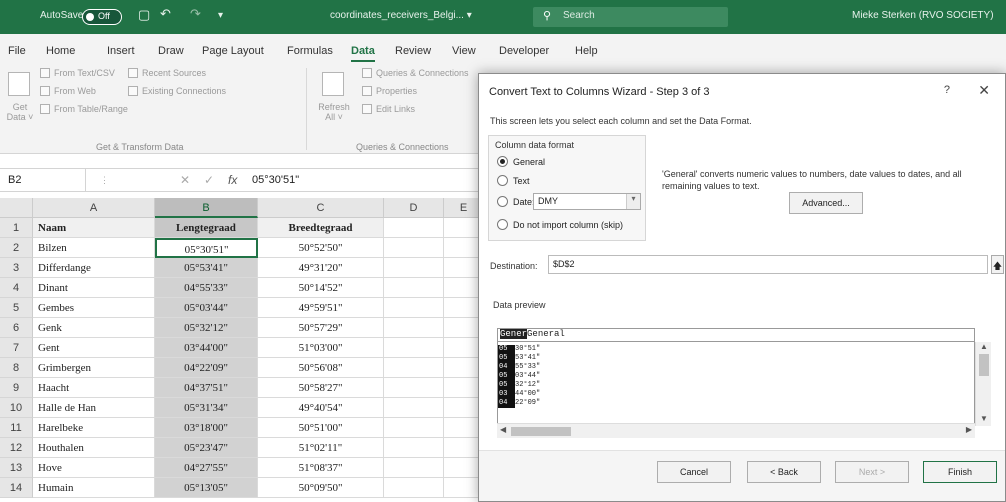 The height and width of the screenshot is (502, 1006). I want to click on cell-lengtegraad: 05°03'44", so click(206, 308).